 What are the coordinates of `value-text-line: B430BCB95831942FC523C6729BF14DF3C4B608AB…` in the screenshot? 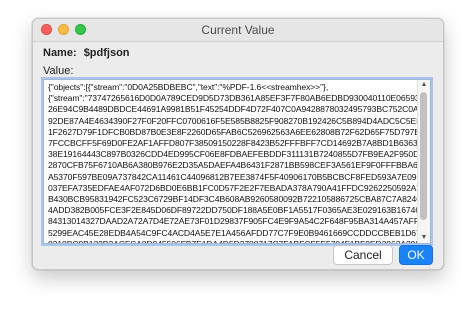 It's located at (239, 199).